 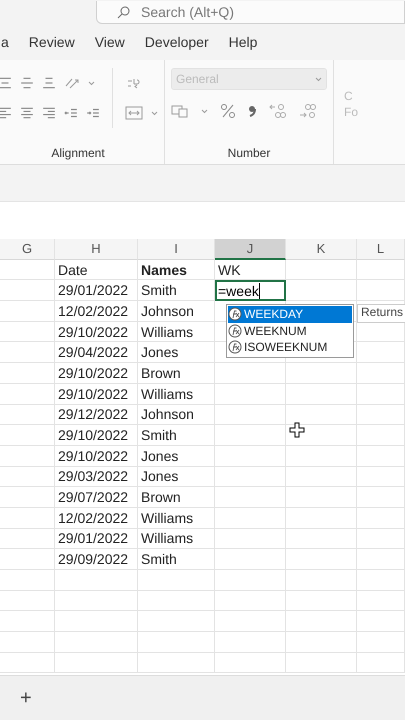 What do you see at coordinates (290, 314) in the screenshot?
I see `autocomplete-item: WEEKDAY` at bounding box center [290, 314].